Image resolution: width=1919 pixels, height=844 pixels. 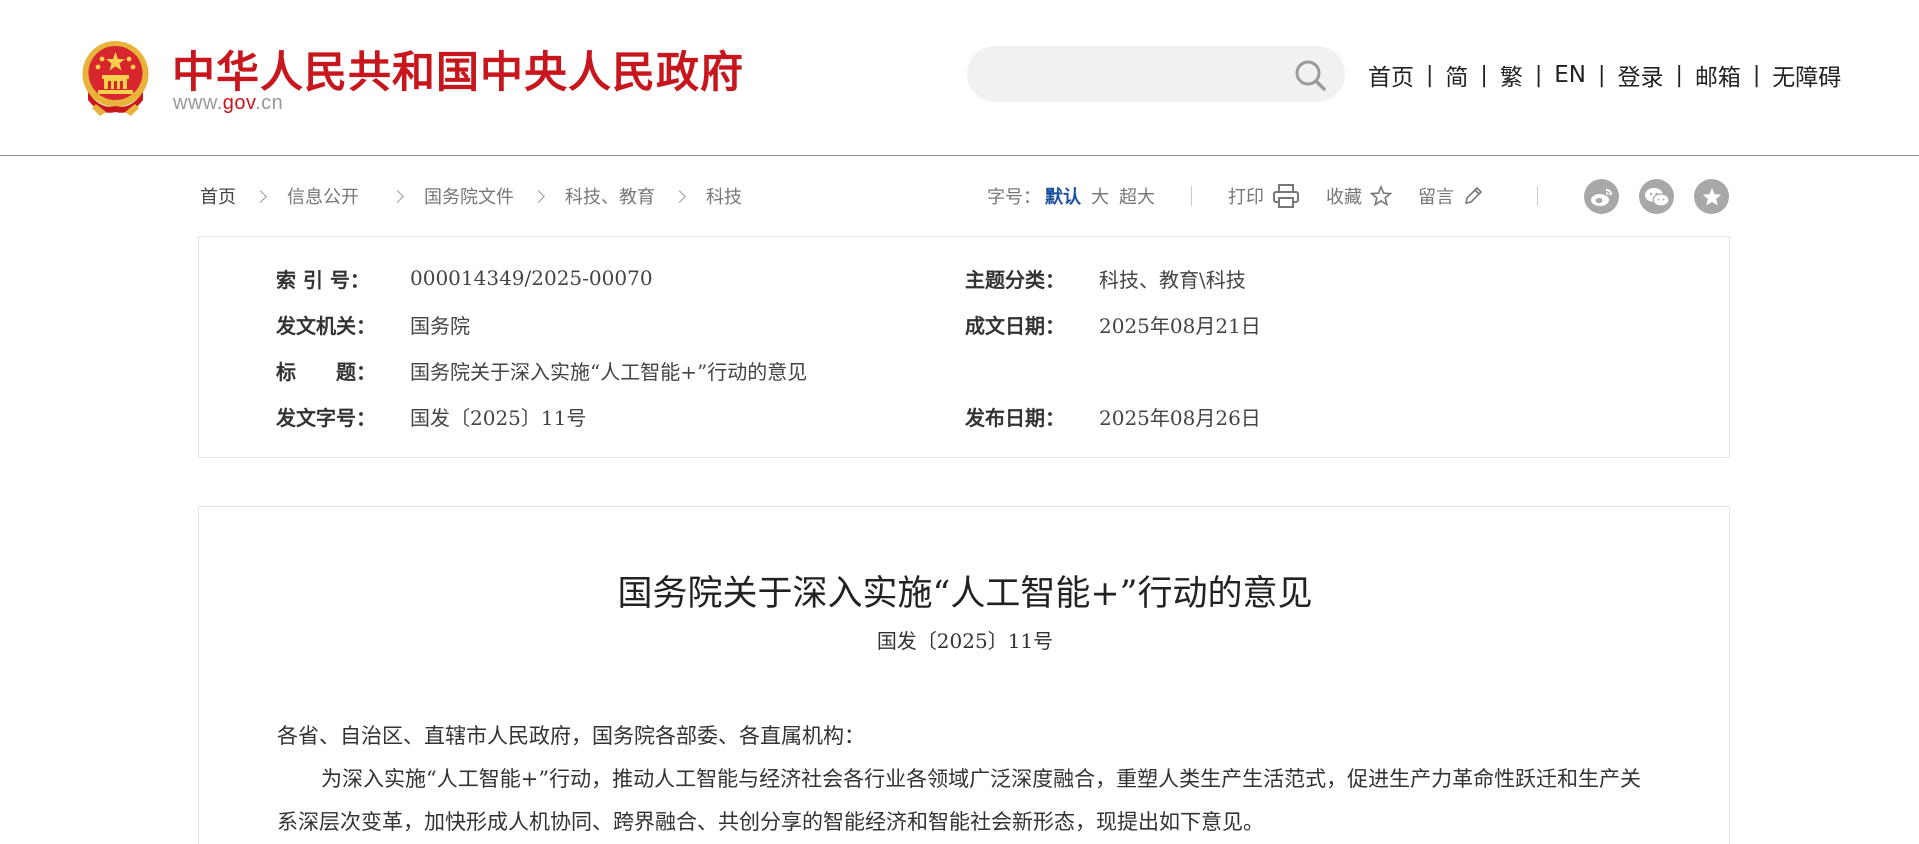 What do you see at coordinates (1310, 75) in the screenshot?
I see `search-icon` at bounding box center [1310, 75].